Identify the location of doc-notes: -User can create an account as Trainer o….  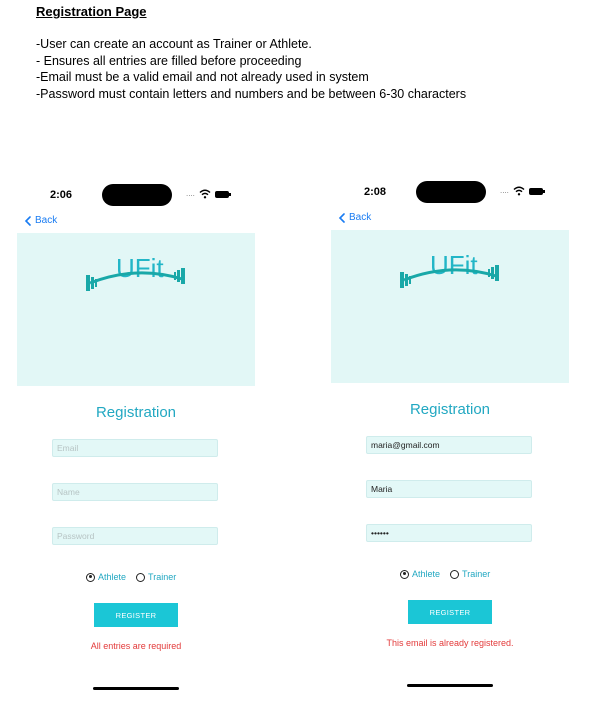
(251, 69).